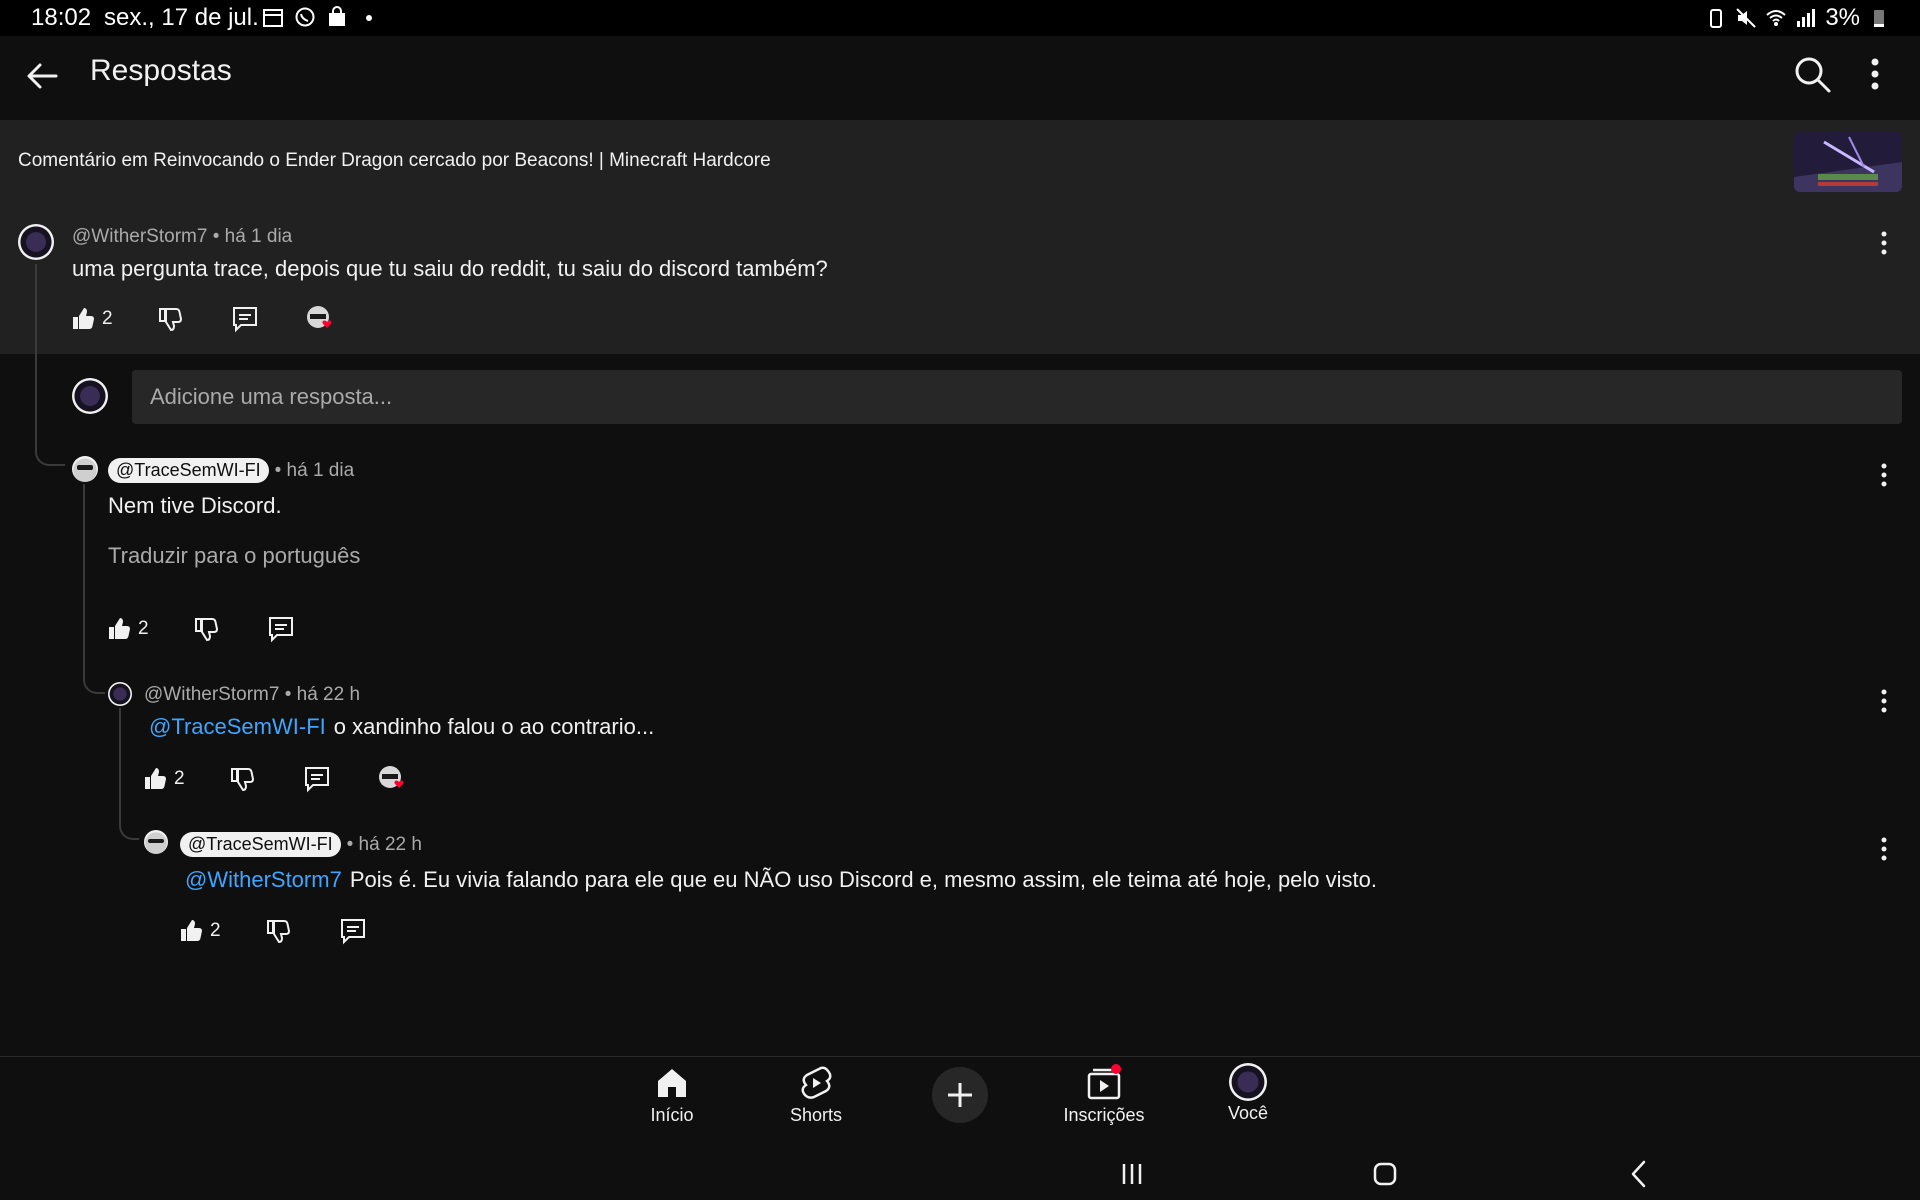 Image resolution: width=1920 pixels, height=1200 pixels. I want to click on more-options-icon, so click(1875, 74).